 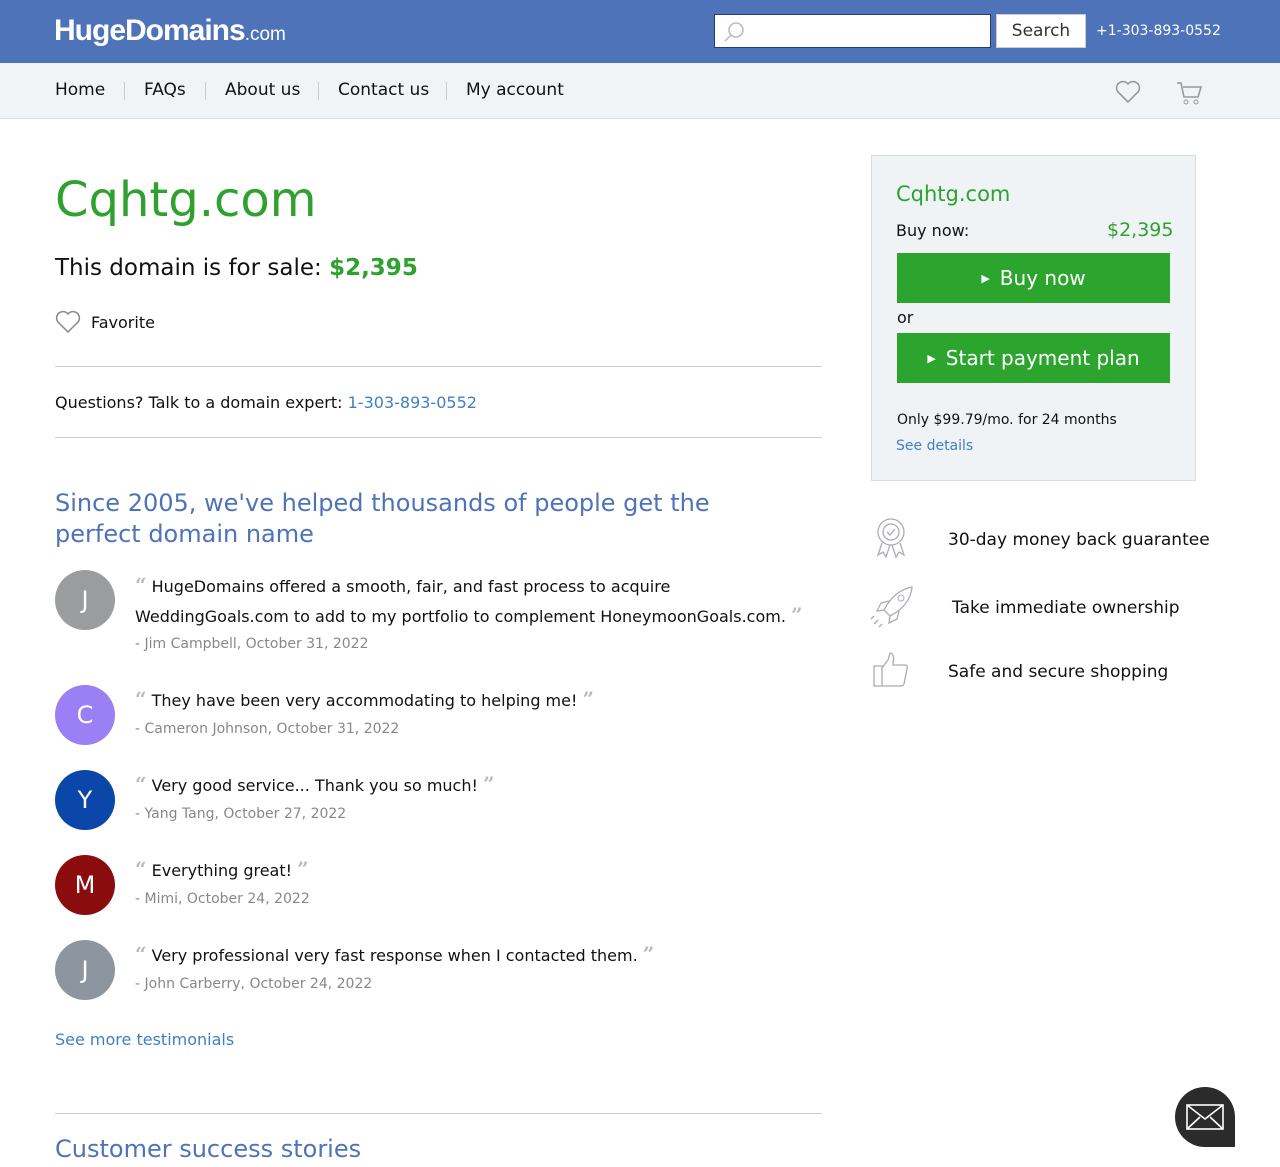 I want to click on testimonial-author: - John Carberry, October 24, 2022, so click(x=254, y=984).